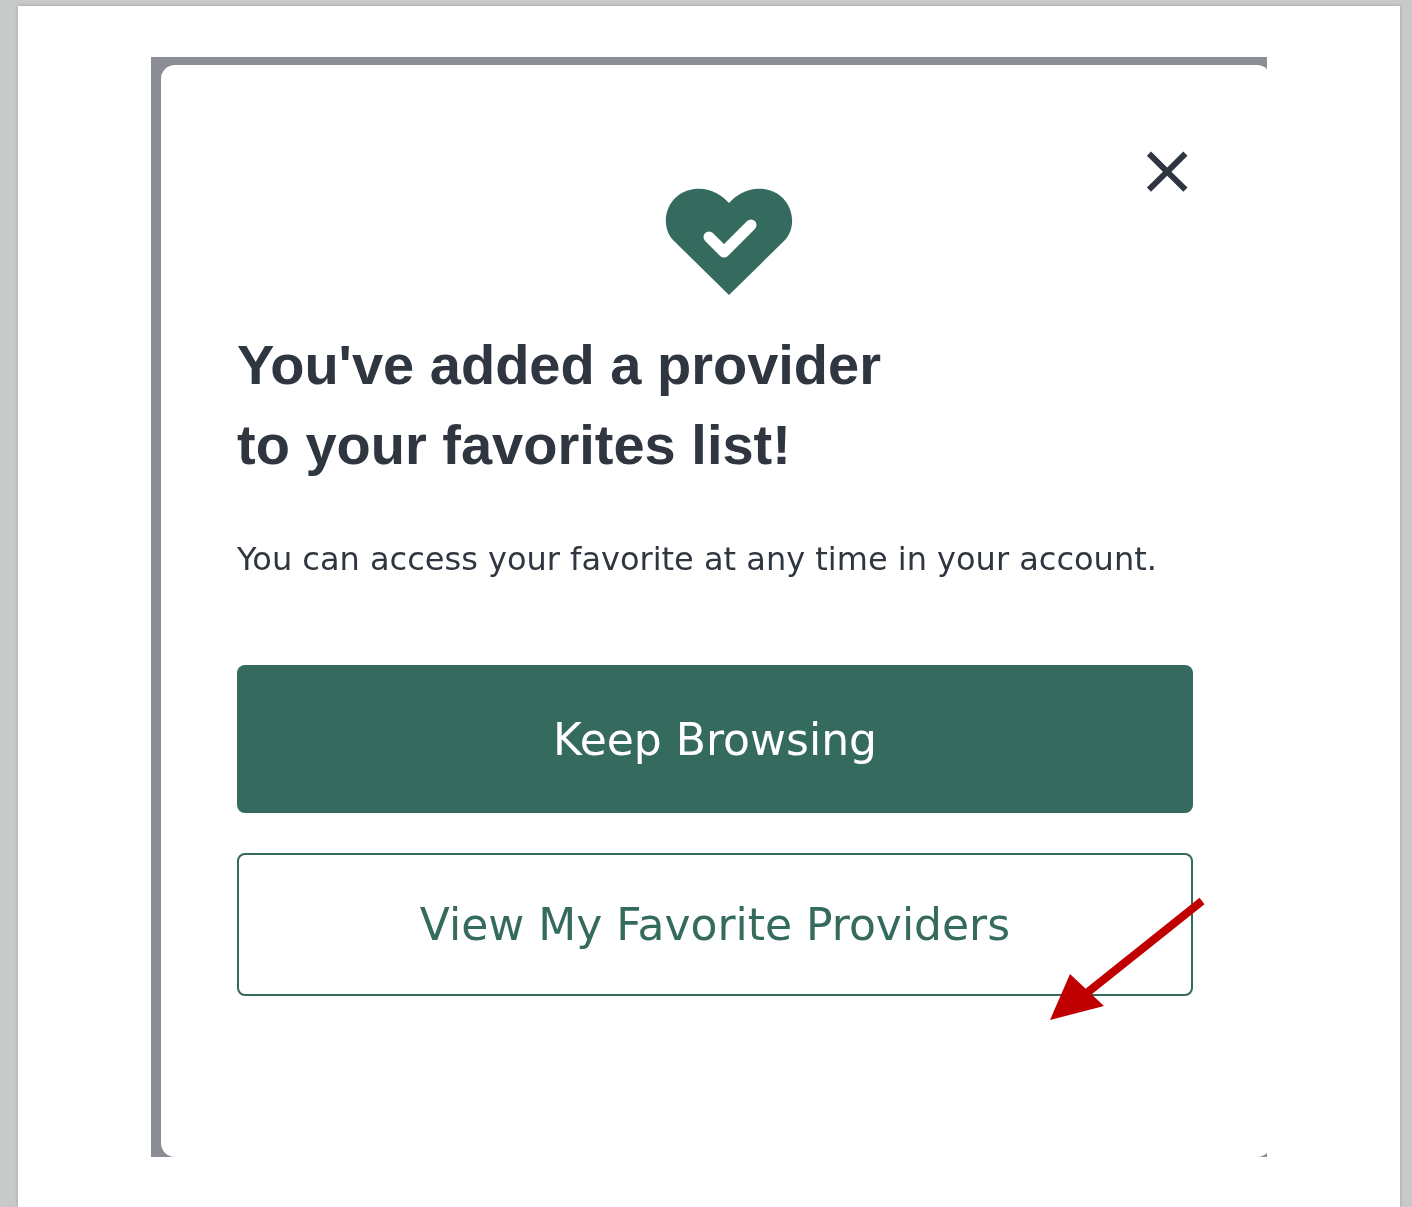 This screenshot has height=1207, width=1412. I want to click on dialog-title: You've added a provider to your favorites list!, so click(559, 405).